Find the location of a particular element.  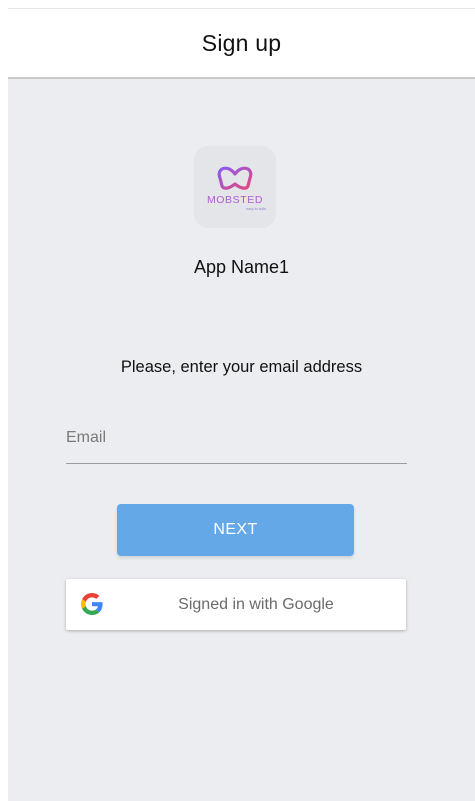

app-logo: MOBSTED easy to build is located at coordinates (235, 187).